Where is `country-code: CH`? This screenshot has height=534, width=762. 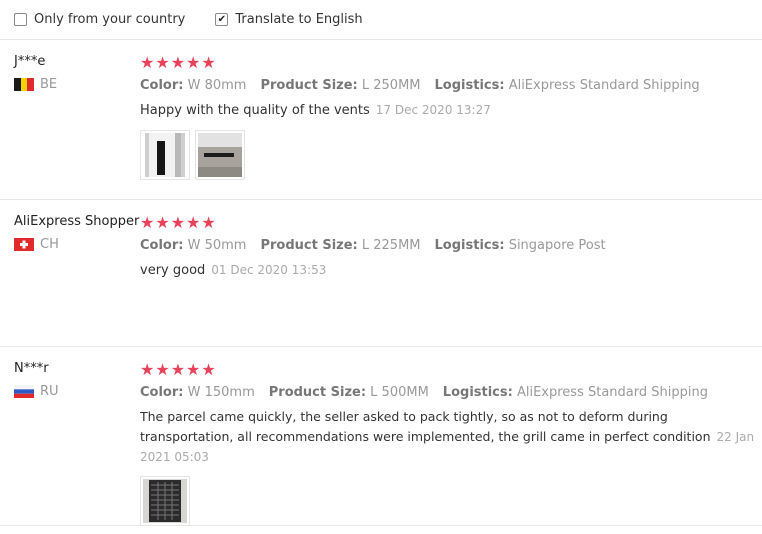 country-code: CH is located at coordinates (49, 244).